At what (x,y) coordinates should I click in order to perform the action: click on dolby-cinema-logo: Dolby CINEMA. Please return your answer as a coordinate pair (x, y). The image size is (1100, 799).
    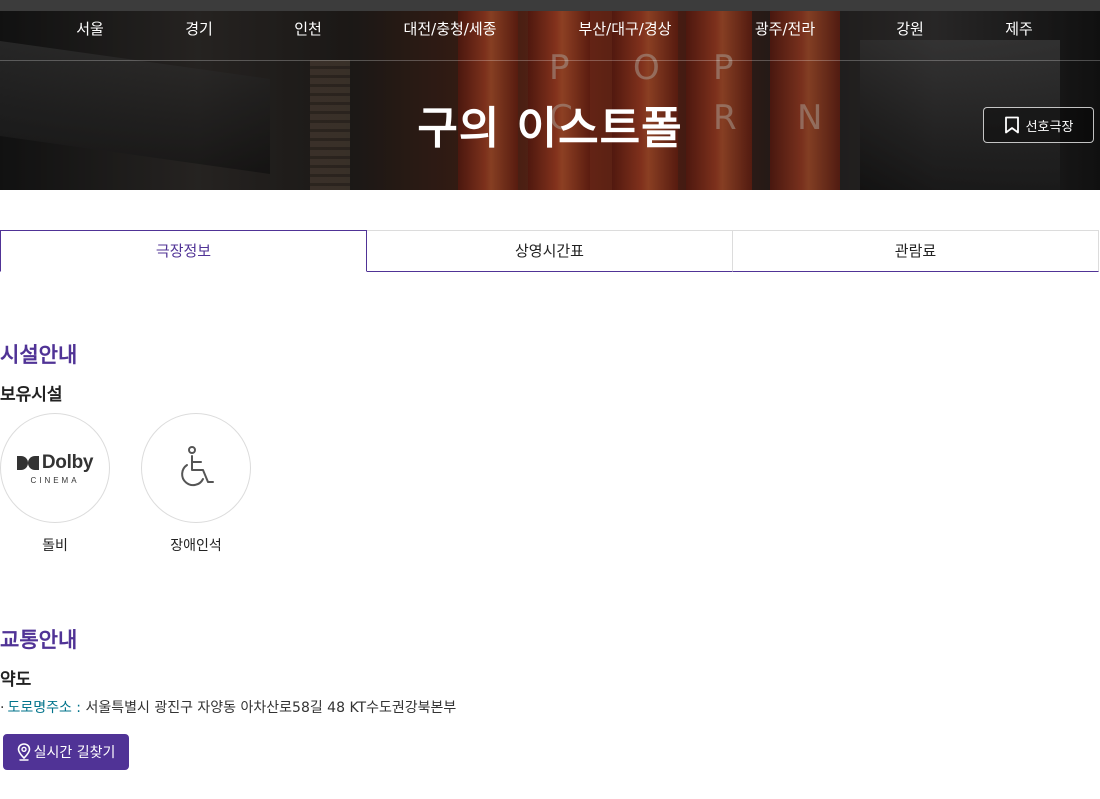
    Looking at the image, I should click on (55, 468).